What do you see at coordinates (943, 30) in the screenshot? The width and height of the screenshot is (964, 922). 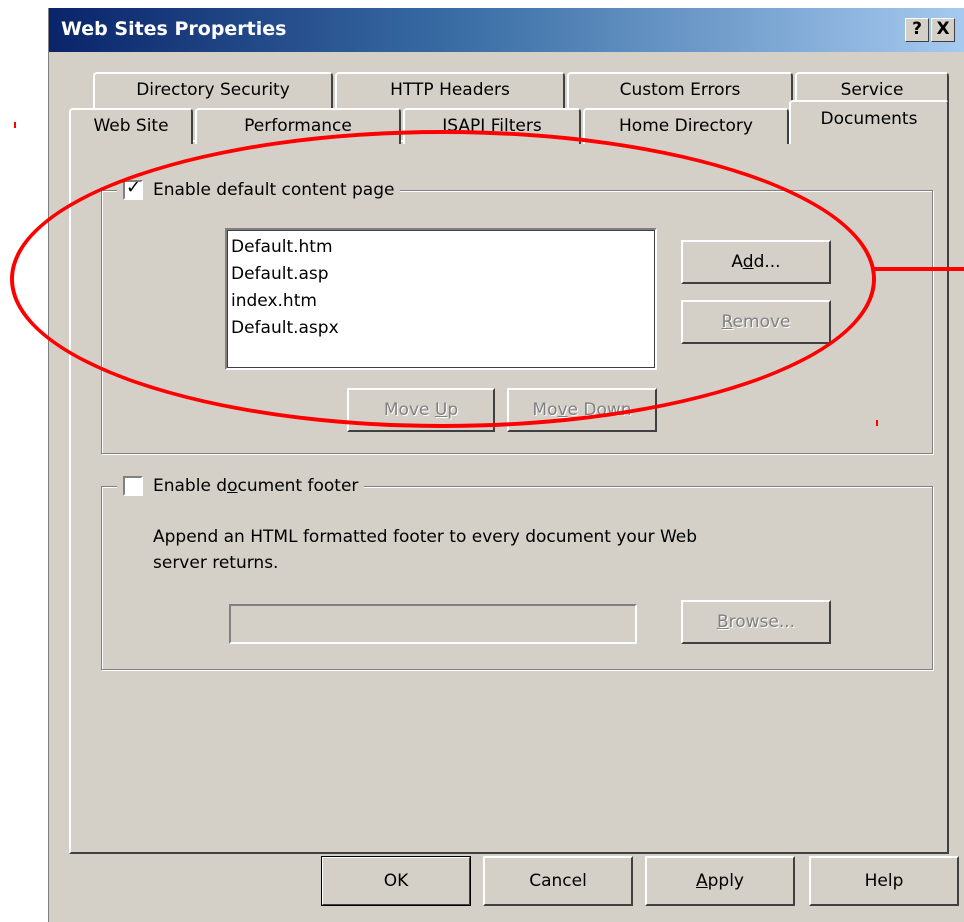 I see `close-caption-button: X` at bounding box center [943, 30].